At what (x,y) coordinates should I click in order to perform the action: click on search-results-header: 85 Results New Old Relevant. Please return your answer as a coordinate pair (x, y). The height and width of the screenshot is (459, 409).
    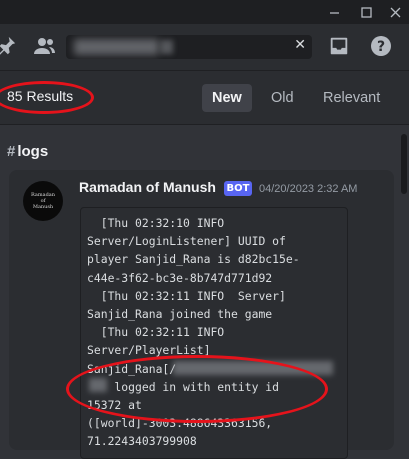
    Looking at the image, I should click on (204, 98).